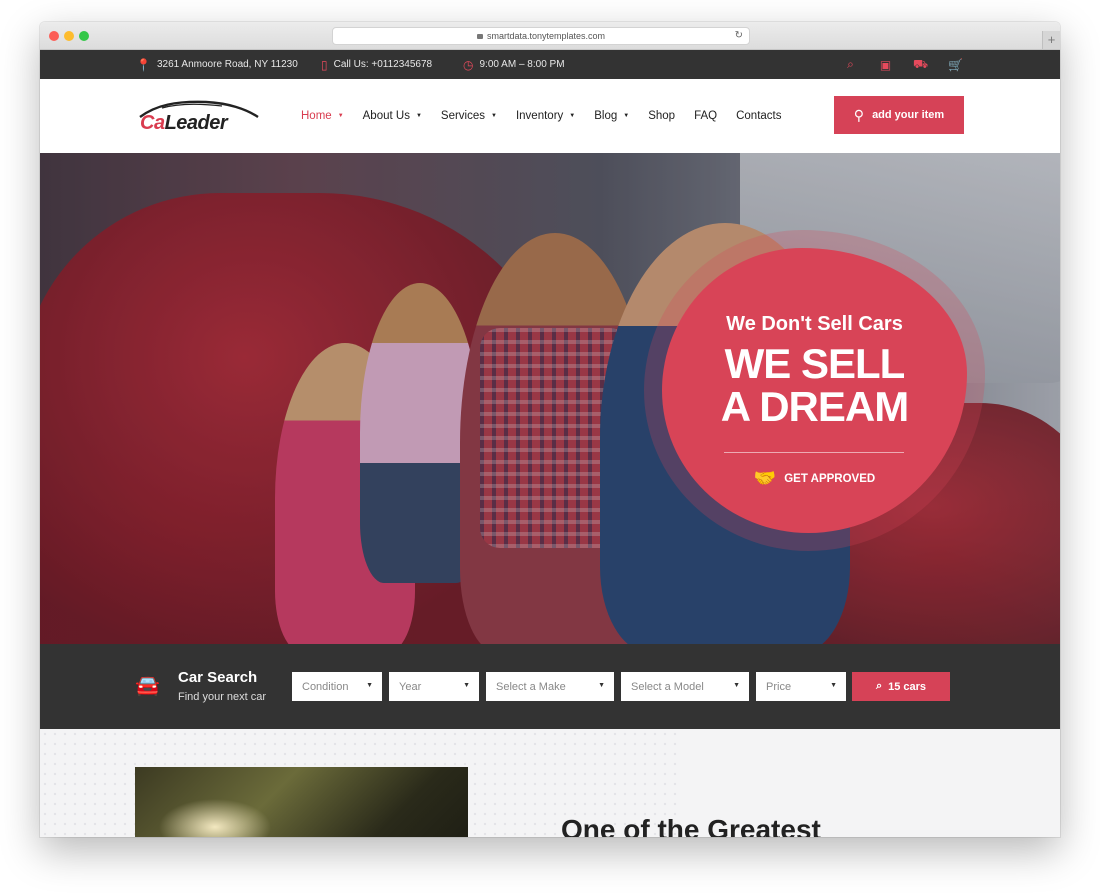  I want to click on get-approved-label: GET APPROVED, so click(830, 478).